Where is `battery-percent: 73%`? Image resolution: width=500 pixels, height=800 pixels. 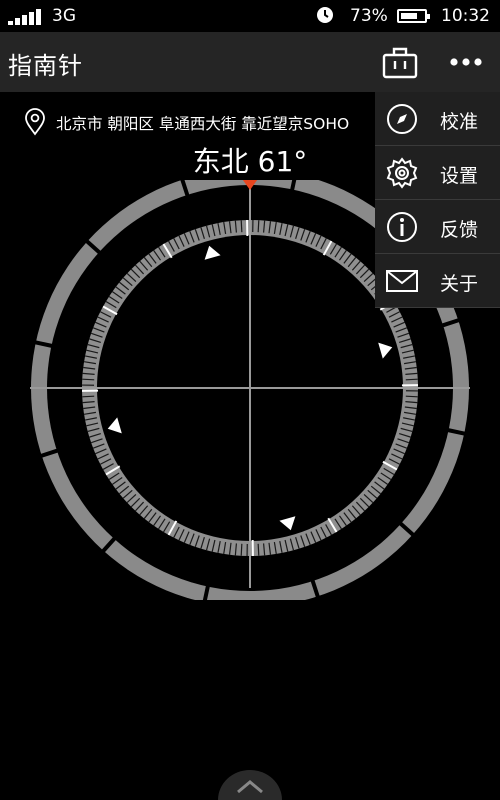 battery-percent: 73% is located at coordinates (369, 16).